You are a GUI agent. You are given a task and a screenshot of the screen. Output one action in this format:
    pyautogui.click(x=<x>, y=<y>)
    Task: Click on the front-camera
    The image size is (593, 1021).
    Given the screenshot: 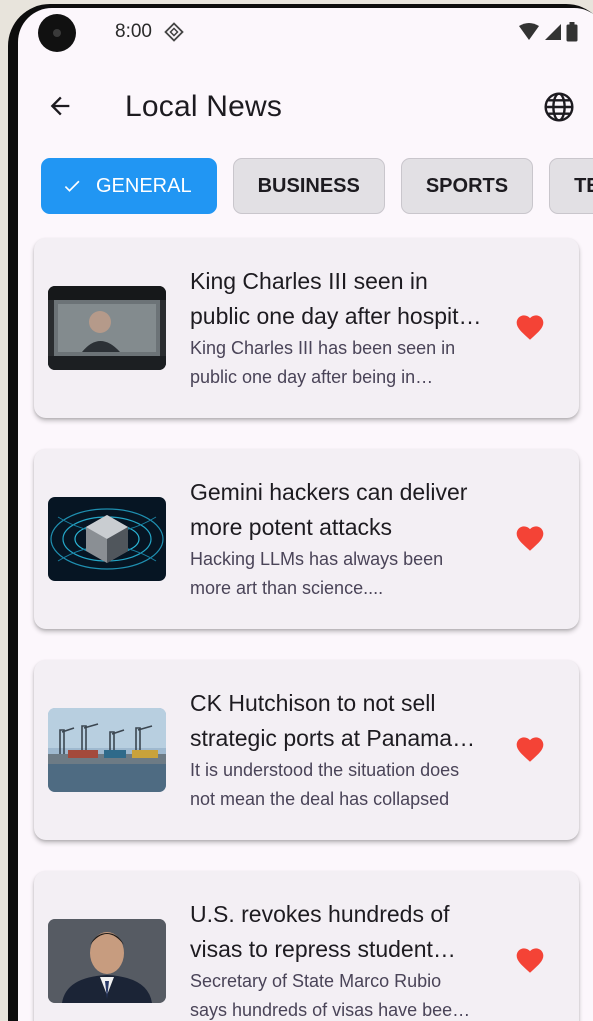 What is the action you would take?
    pyautogui.click(x=57, y=33)
    